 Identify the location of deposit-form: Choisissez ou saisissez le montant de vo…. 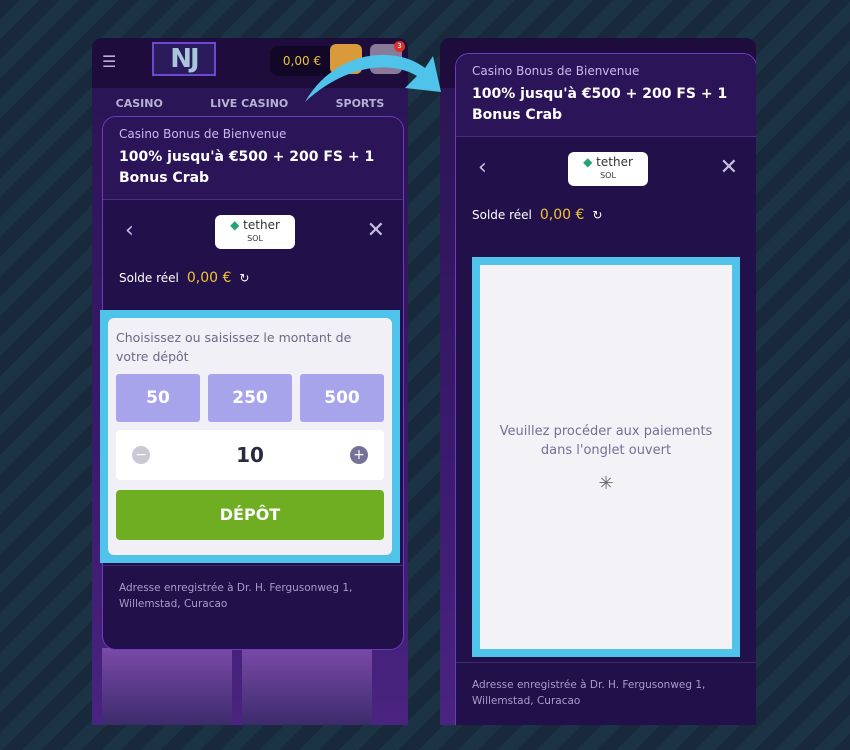
(250, 436).